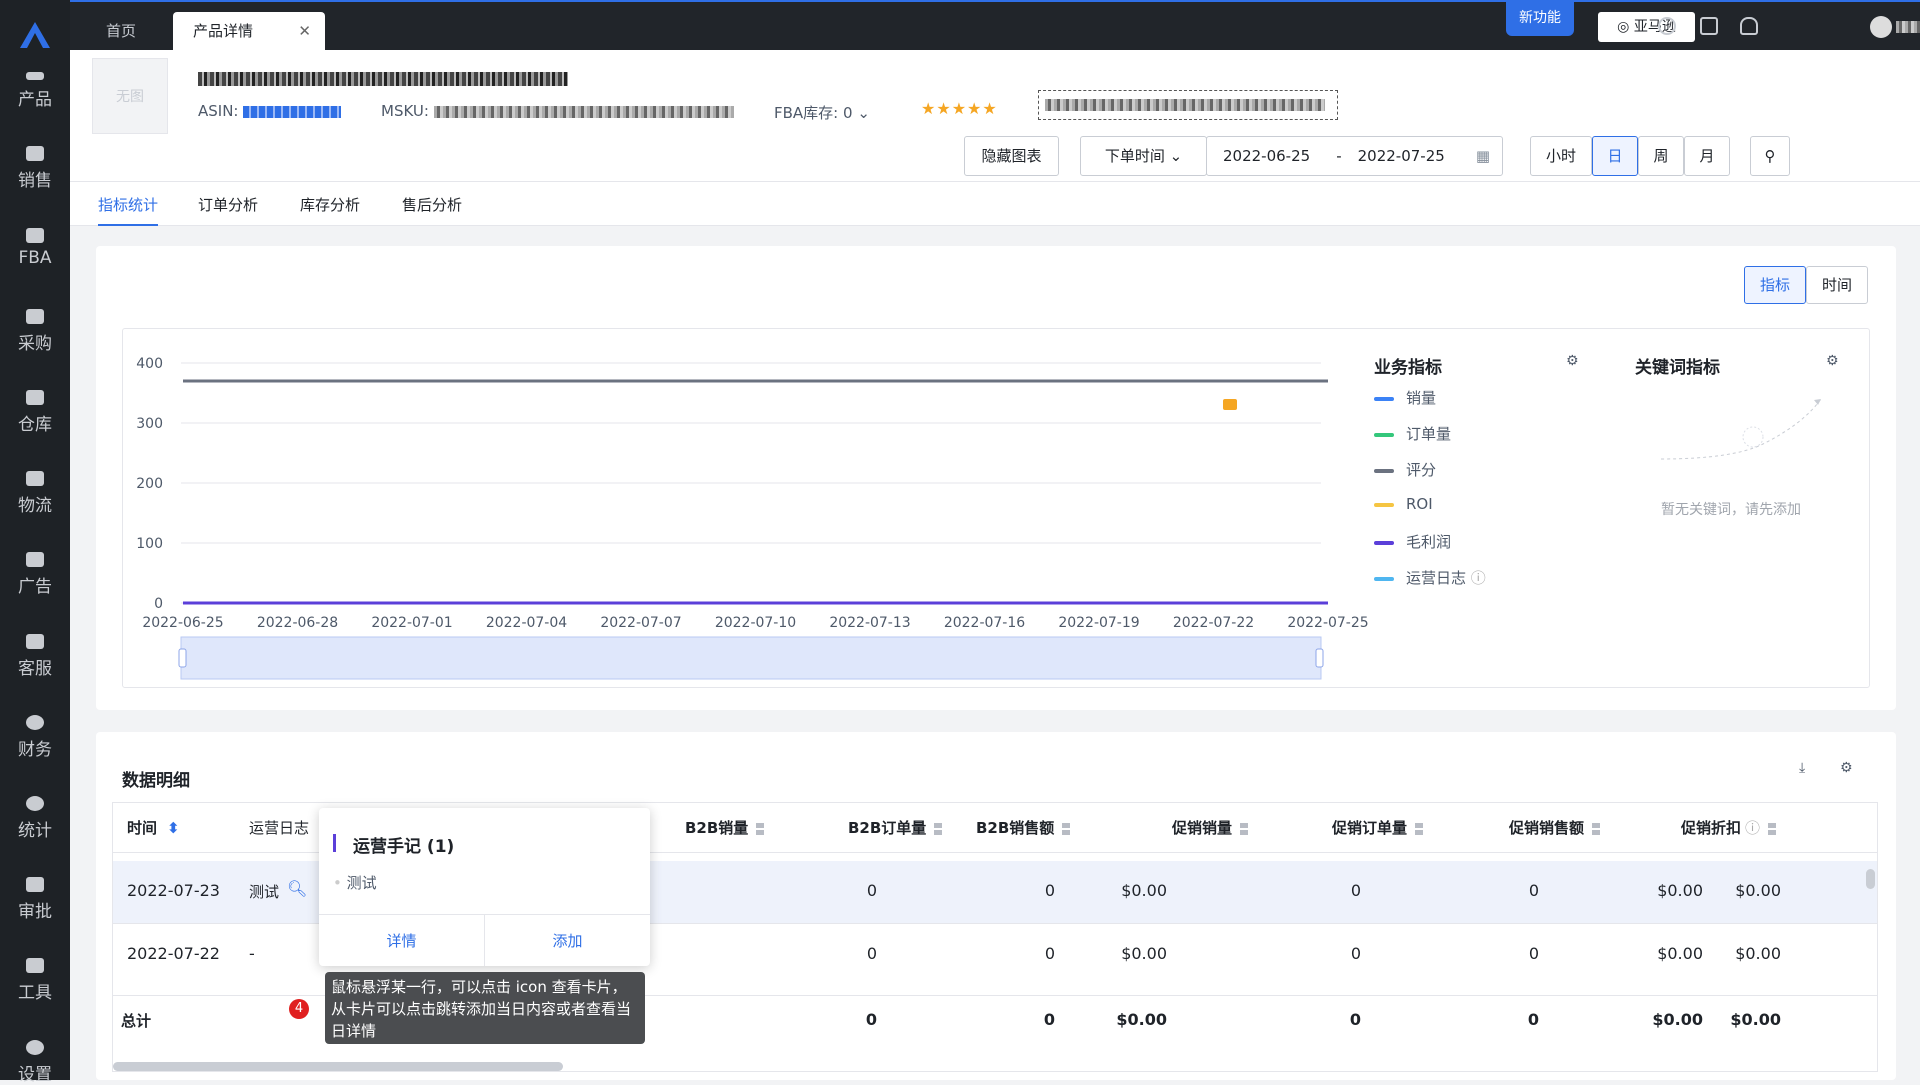  What do you see at coordinates (484, 887) in the screenshot?
I see `ops-note-popup: 运营手记 (1) • 测试 详情 添加` at bounding box center [484, 887].